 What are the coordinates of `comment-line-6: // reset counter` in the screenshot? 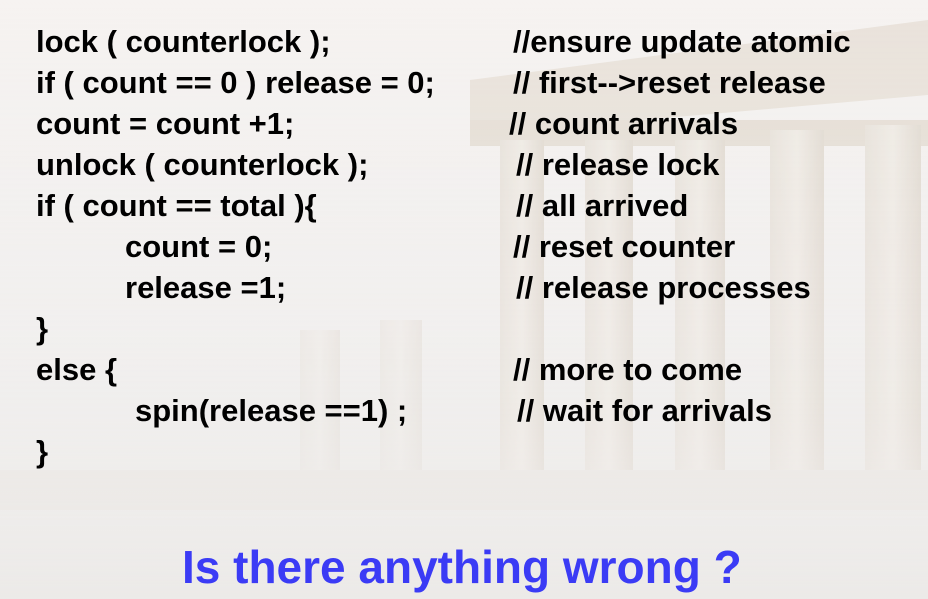 It's located at (624, 246).